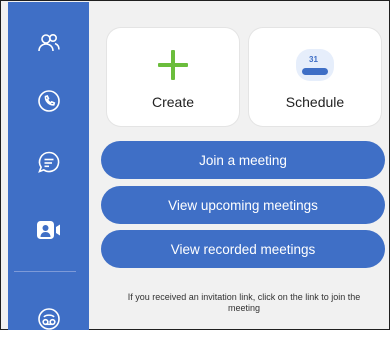 The width and height of the screenshot is (390, 339). I want to click on contacts-icon, so click(48, 42).